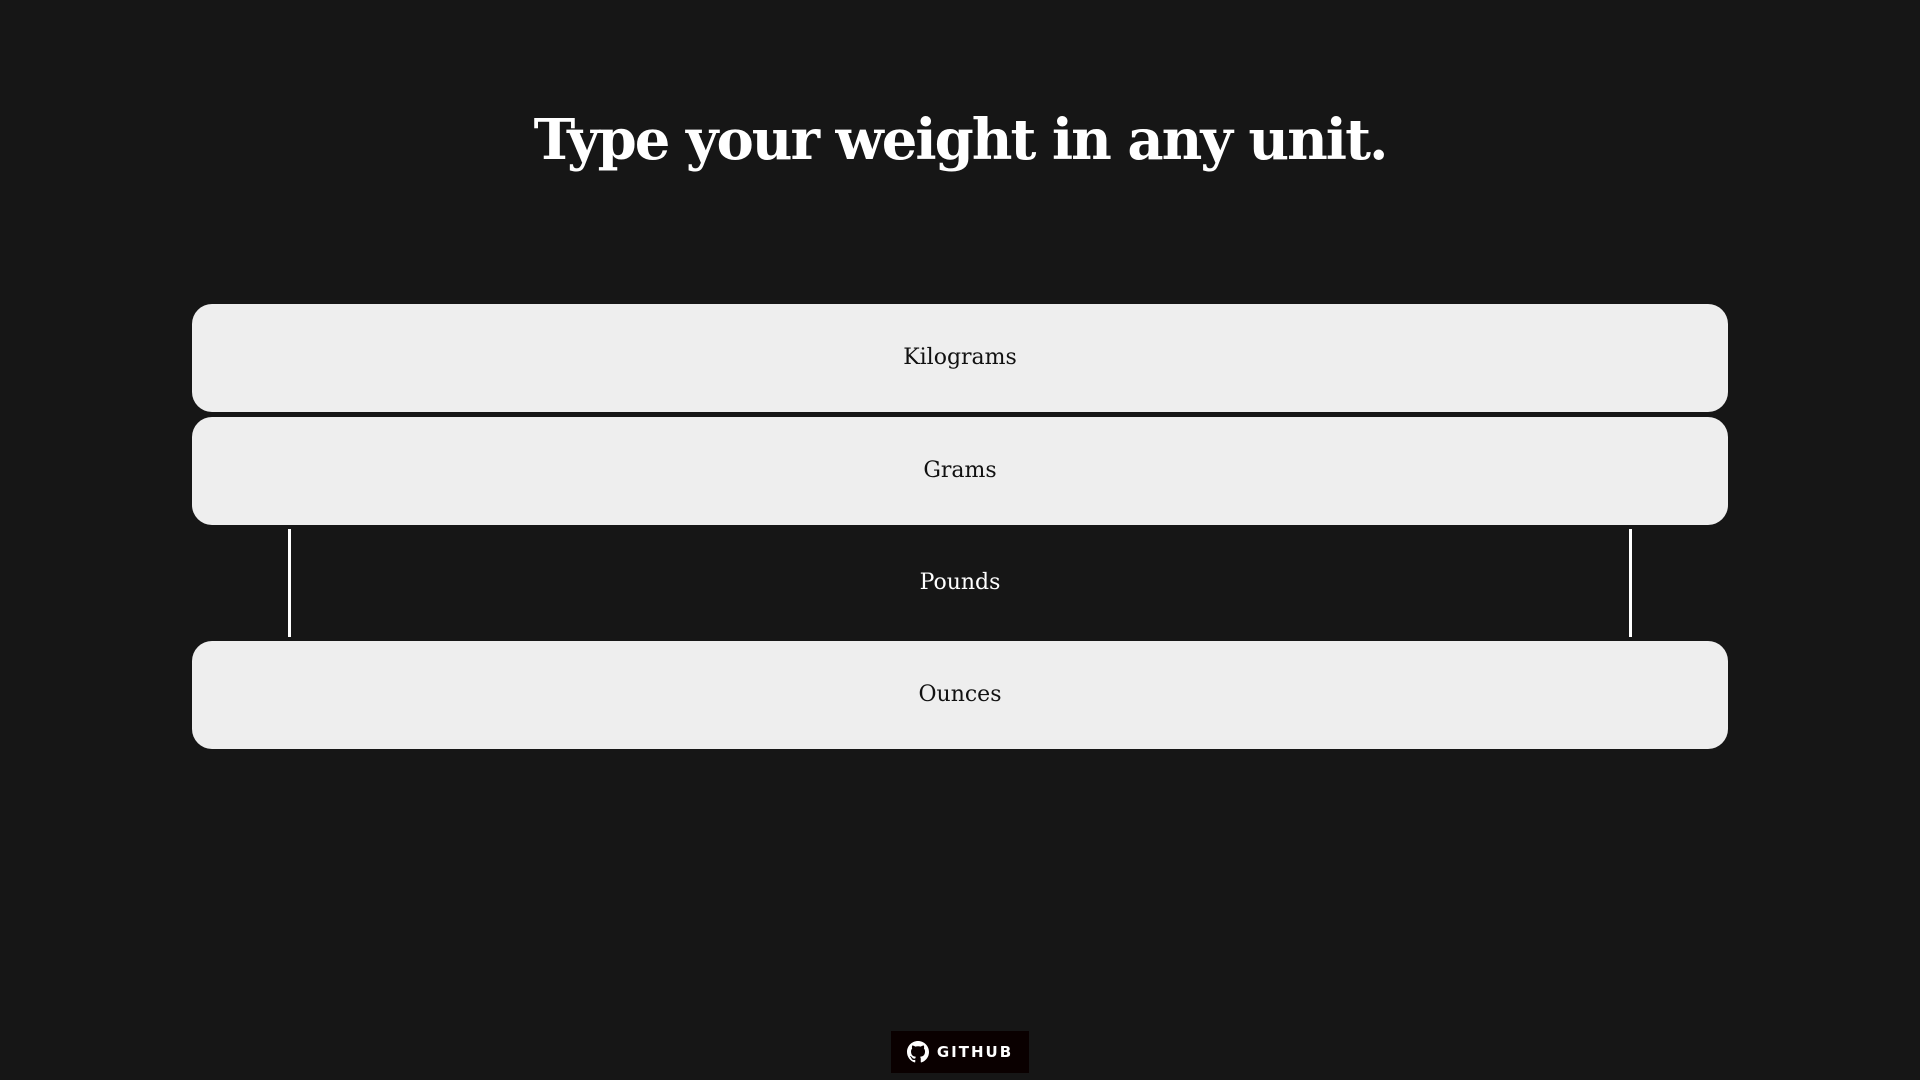 This screenshot has width=1920, height=1080. What do you see at coordinates (975, 1052) in the screenshot?
I see `github-label: GITHUB` at bounding box center [975, 1052].